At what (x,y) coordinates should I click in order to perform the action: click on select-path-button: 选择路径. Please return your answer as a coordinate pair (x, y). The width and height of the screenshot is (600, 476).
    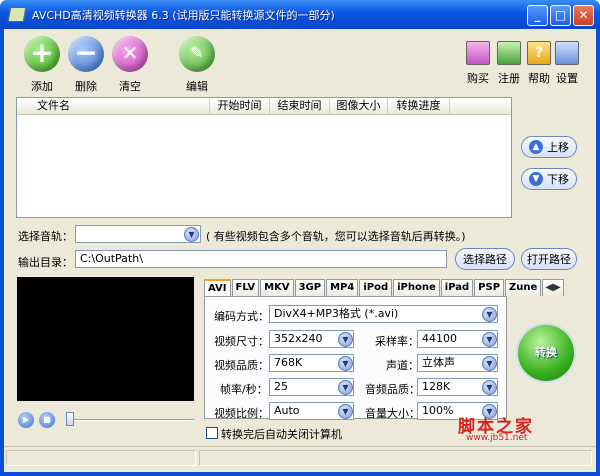
    Looking at the image, I should click on (485, 259).